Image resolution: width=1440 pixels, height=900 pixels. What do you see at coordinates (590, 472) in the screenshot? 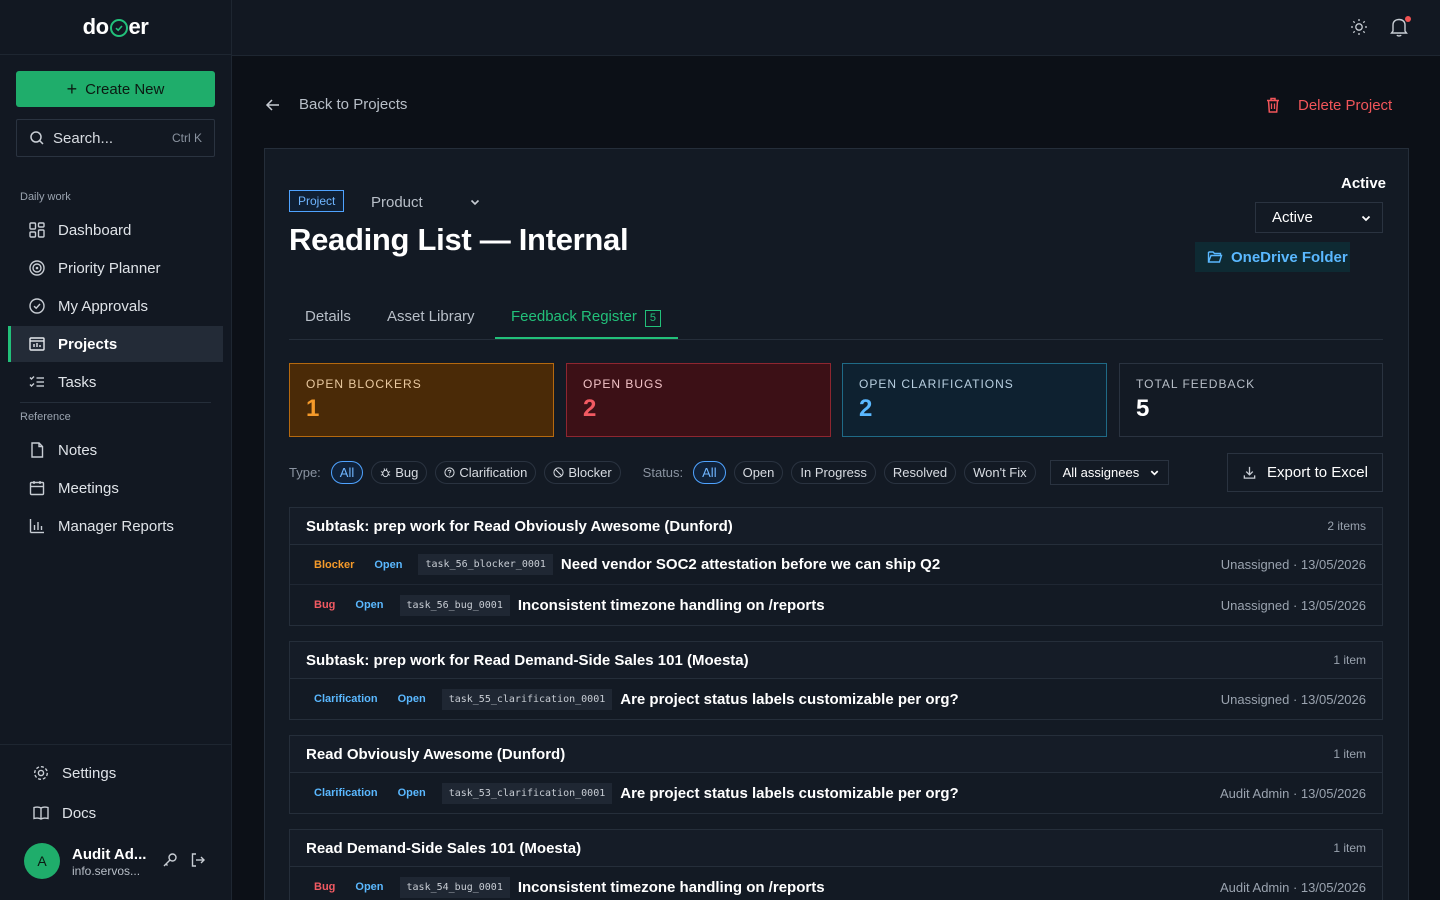
I see `chip-label: Blocker` at bounding box center [590, 472].